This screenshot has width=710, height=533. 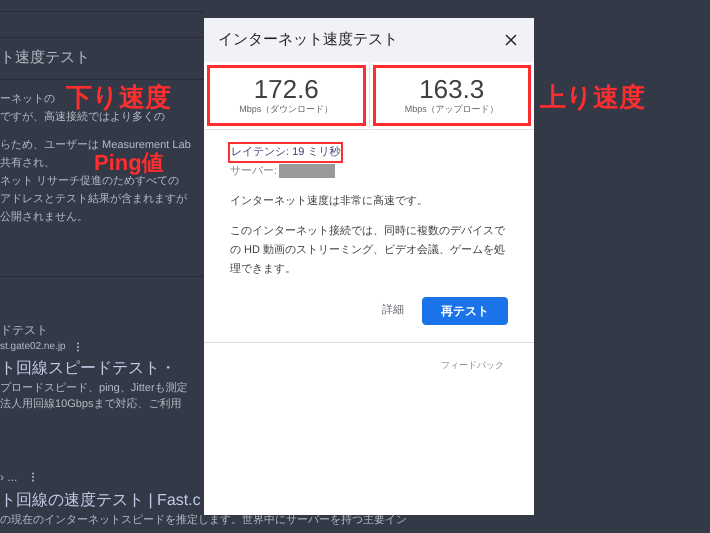 I want to click on details-button: 詳細, so click(x=393, y=310).